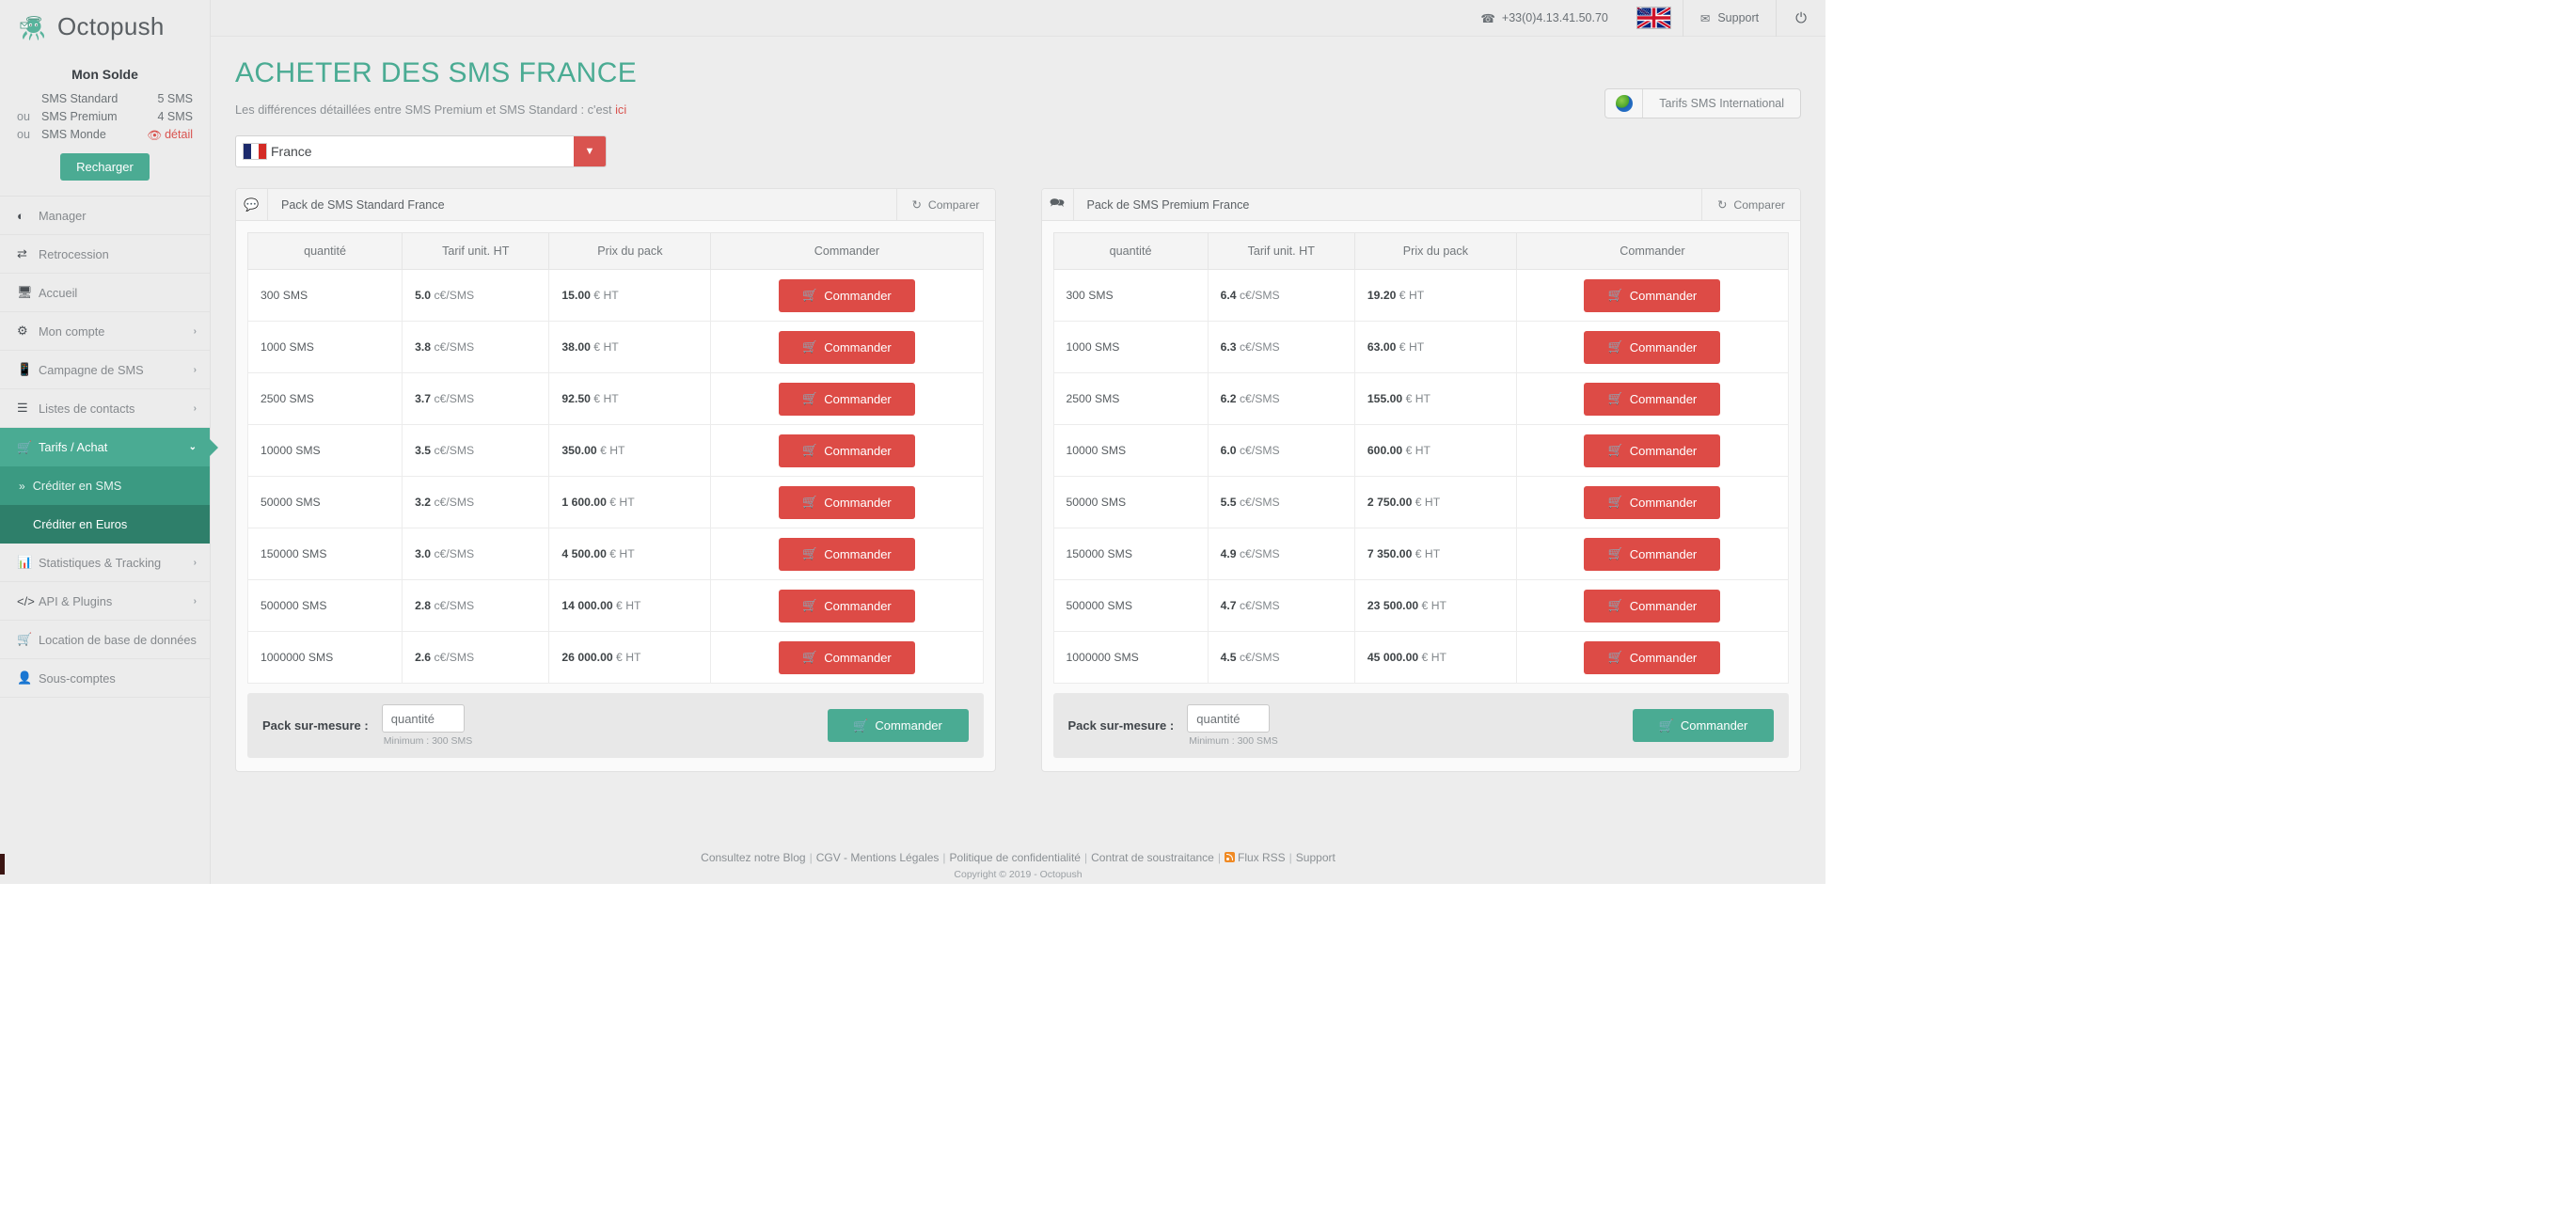 This screenshot has width=2576, height=1214. What do you see at coordinates (105, 563) in the screenshot?
I see `sidebar-item-statistiques-tracking: 📊 Statistiques & Tracking ›` at bounding box center [105, 563].